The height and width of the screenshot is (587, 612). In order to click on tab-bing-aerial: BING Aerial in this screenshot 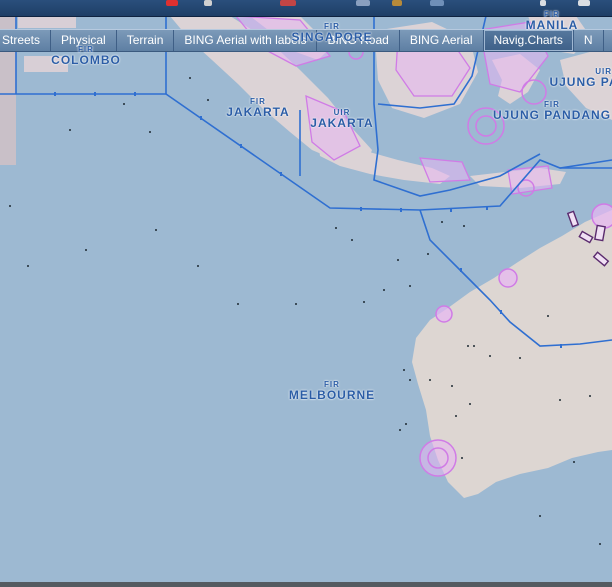, I will do `click(442, 40)`.